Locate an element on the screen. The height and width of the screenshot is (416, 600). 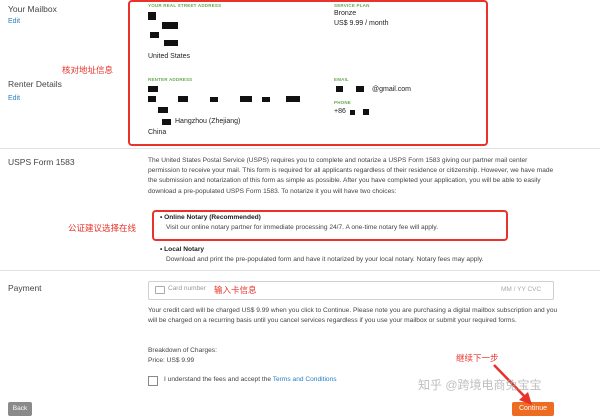
edit-mailbox-link: Edit is located at coordinates (14, 21).